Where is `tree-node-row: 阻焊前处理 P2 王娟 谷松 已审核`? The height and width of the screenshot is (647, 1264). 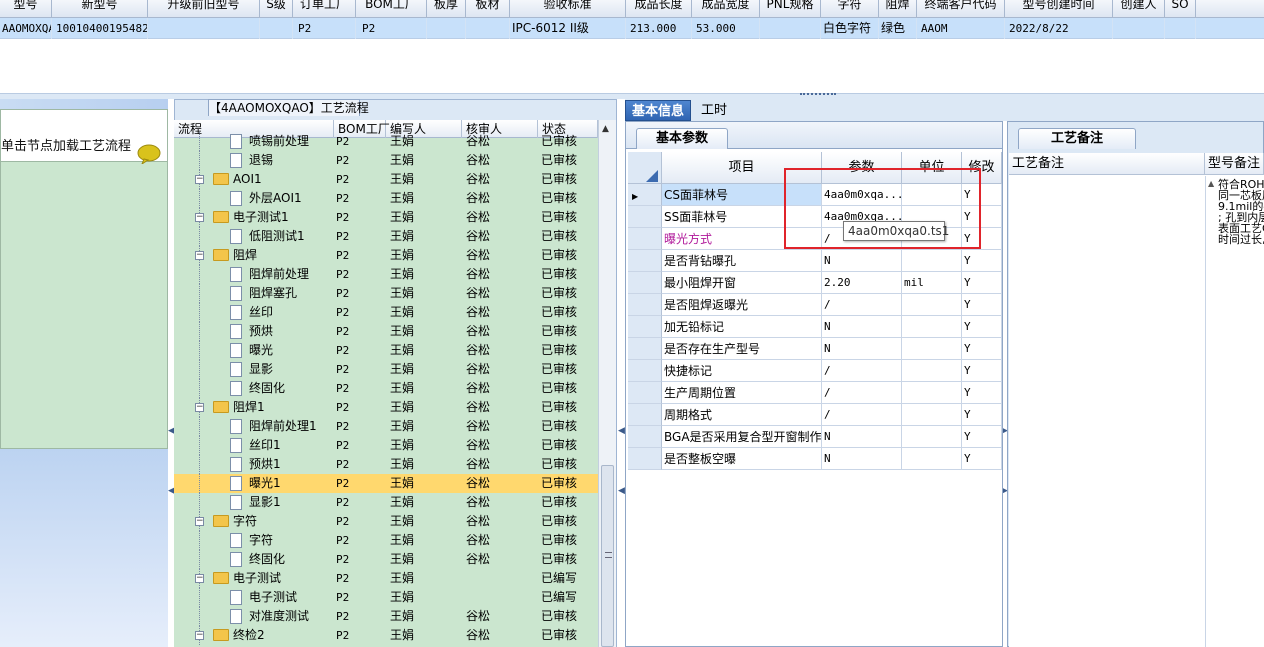
tree-node-row: 阻焊前处理 P2 王娟 谷松 已审核 is located at coordinates (386, 274).